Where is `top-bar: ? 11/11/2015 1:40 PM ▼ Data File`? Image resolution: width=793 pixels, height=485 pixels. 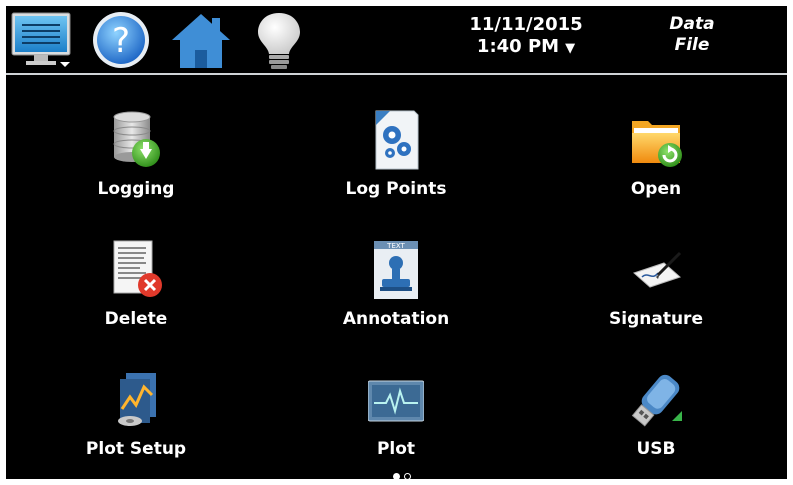 top-bar: ? 11/11/2015 1:40 PM ▼ Data File is located at coordinates (396, 40).